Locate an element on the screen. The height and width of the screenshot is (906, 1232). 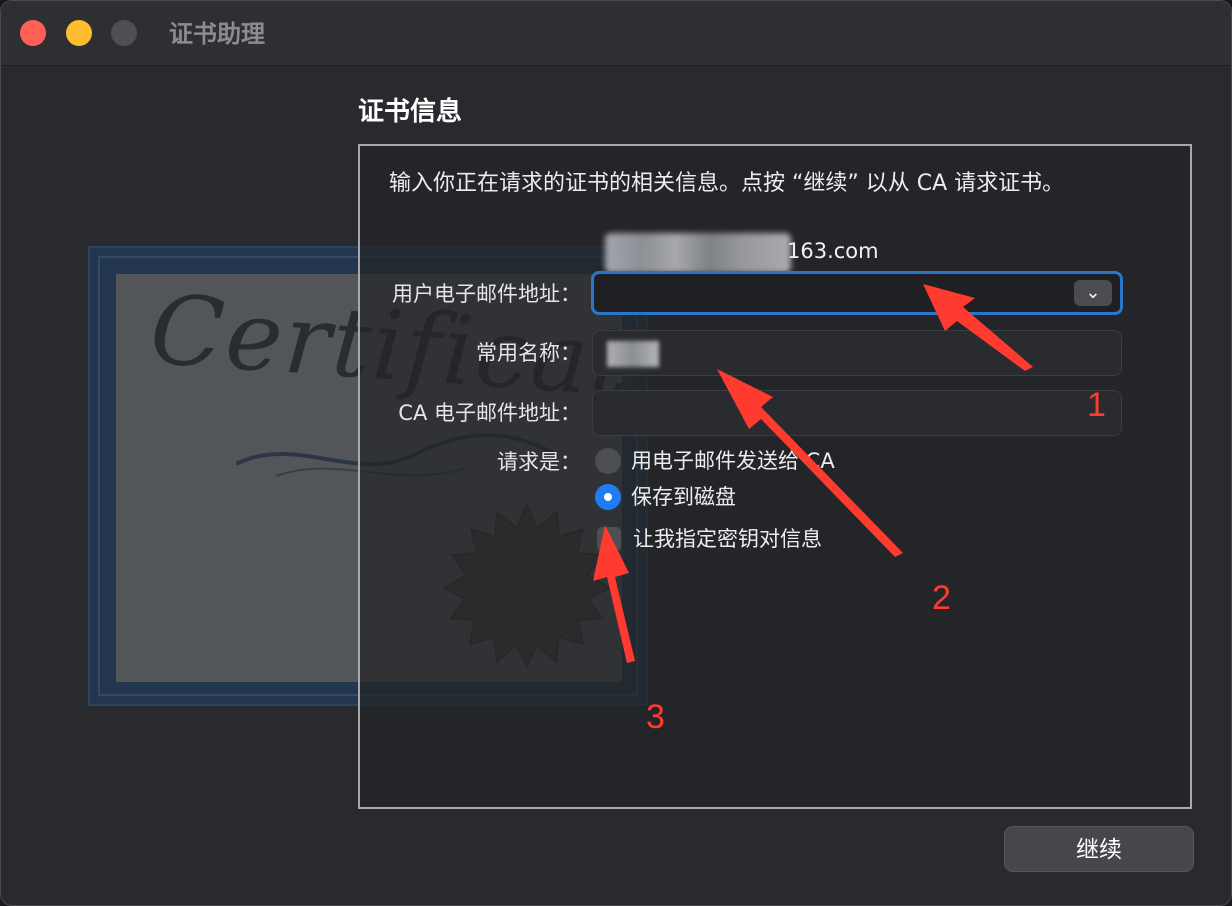
request-label: 请求是： is located at coordinates (539, 462).